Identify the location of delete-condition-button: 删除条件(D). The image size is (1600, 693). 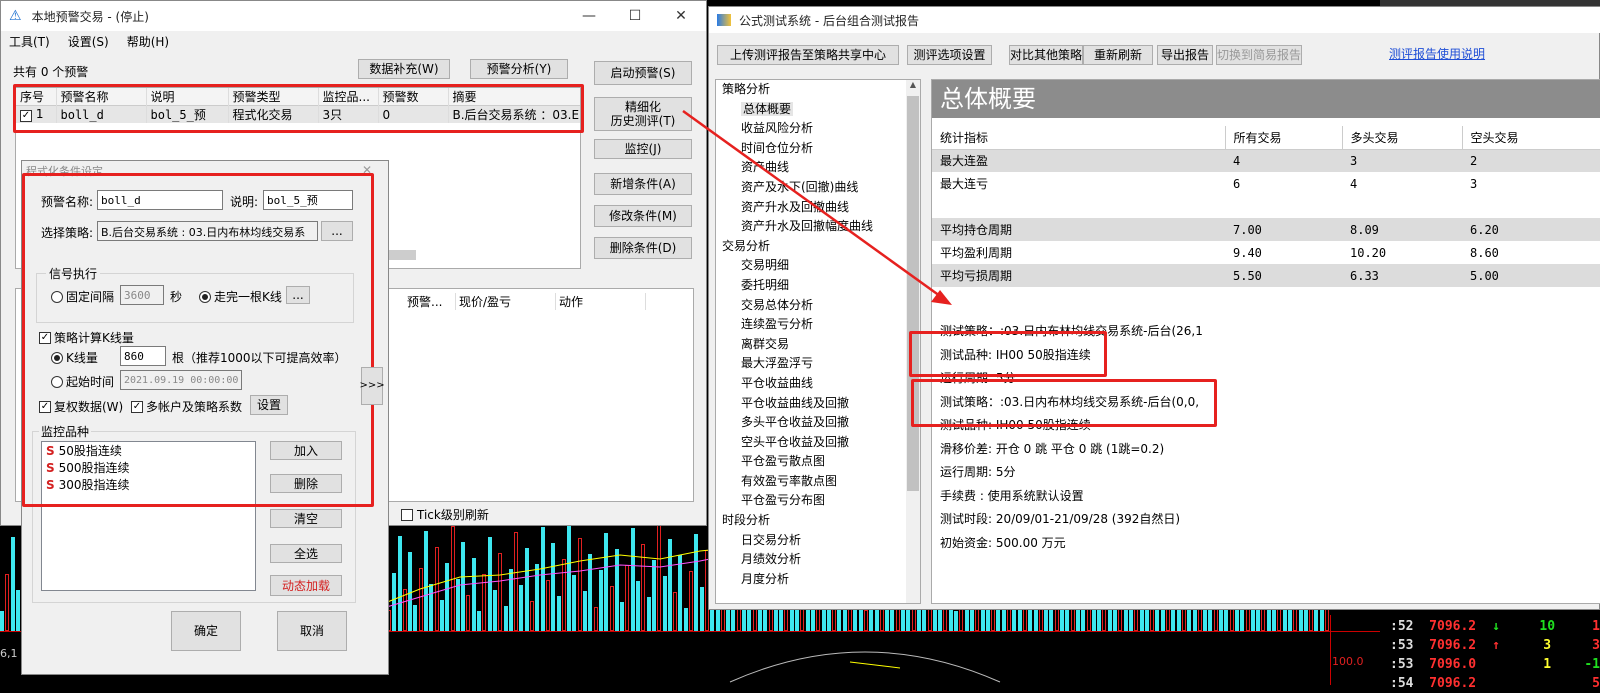
(643, 248).